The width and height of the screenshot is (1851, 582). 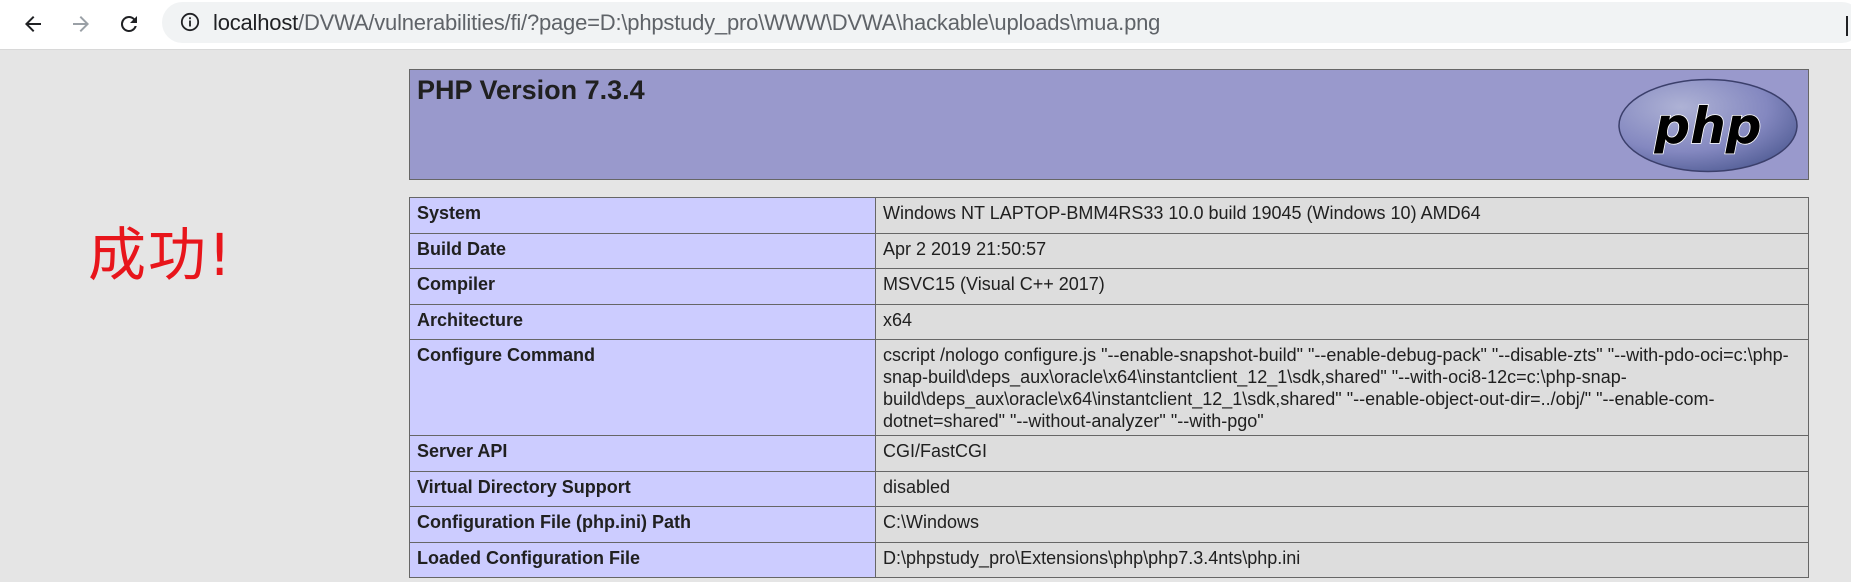 I want to click on back-arrow-icon, so click(x=33, y=24).